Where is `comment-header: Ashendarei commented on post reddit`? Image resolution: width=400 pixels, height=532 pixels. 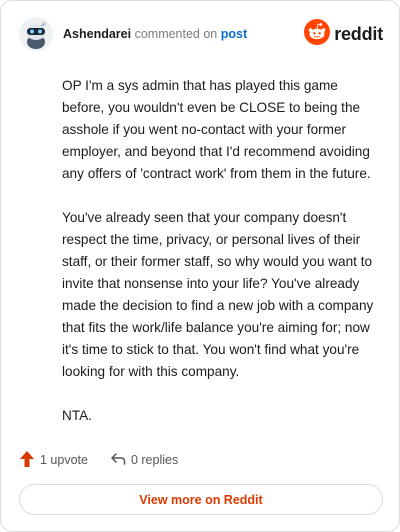
comment-header: Ashendarei commented on post reddit is located at coordinates (201, 35).